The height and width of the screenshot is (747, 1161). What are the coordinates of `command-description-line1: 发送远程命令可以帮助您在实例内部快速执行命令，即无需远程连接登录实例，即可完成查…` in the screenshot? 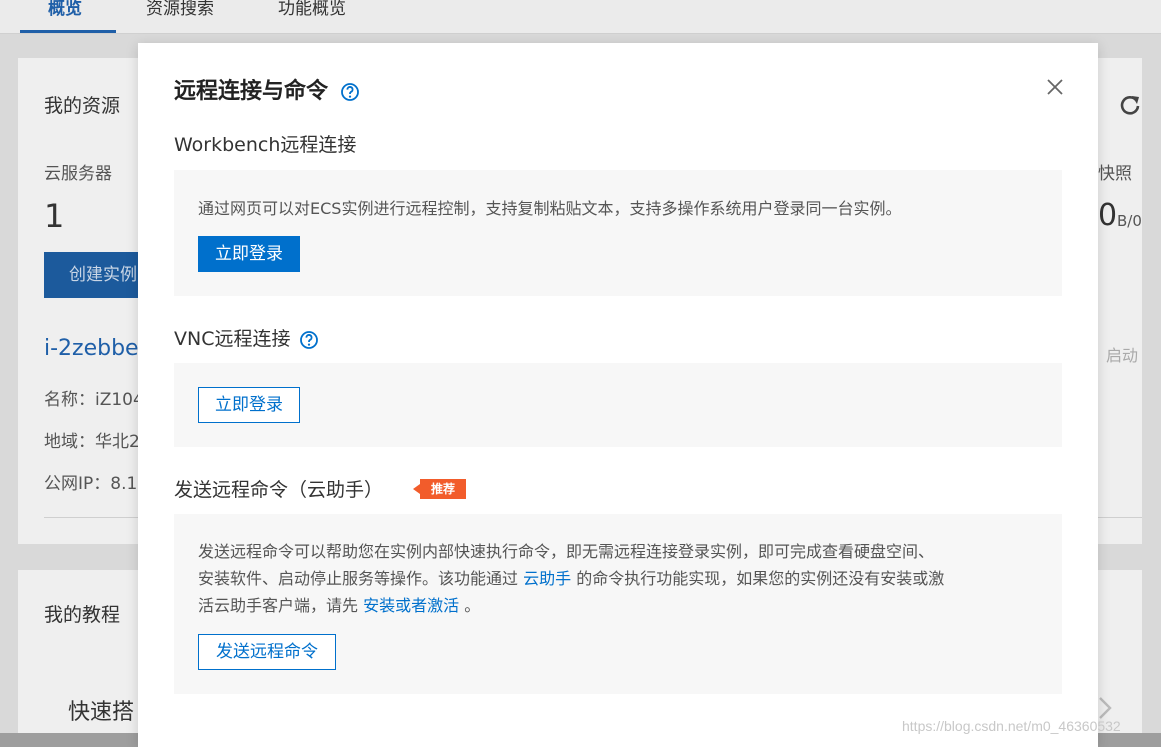 It's located at (566, 551).